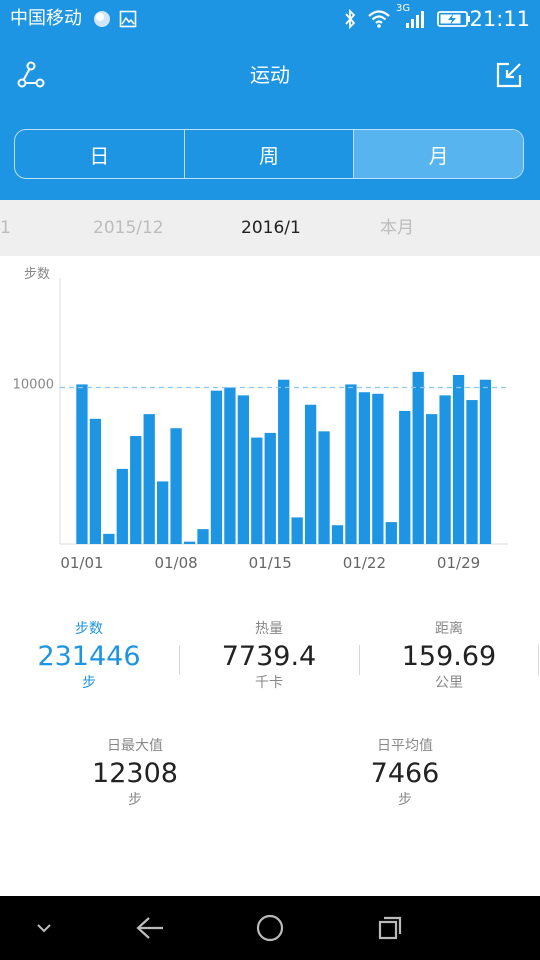  I want to click on image-notification-icon, so click(128, 19).